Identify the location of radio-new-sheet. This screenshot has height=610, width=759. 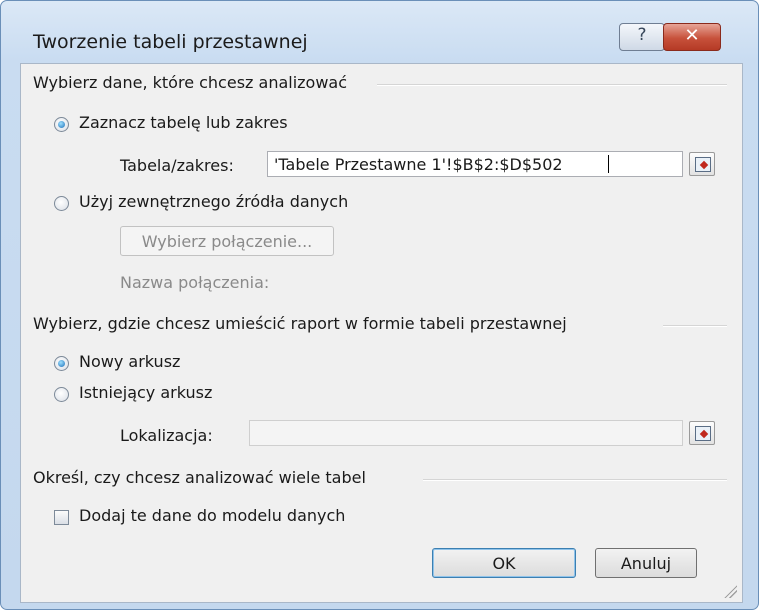
(61, 363).